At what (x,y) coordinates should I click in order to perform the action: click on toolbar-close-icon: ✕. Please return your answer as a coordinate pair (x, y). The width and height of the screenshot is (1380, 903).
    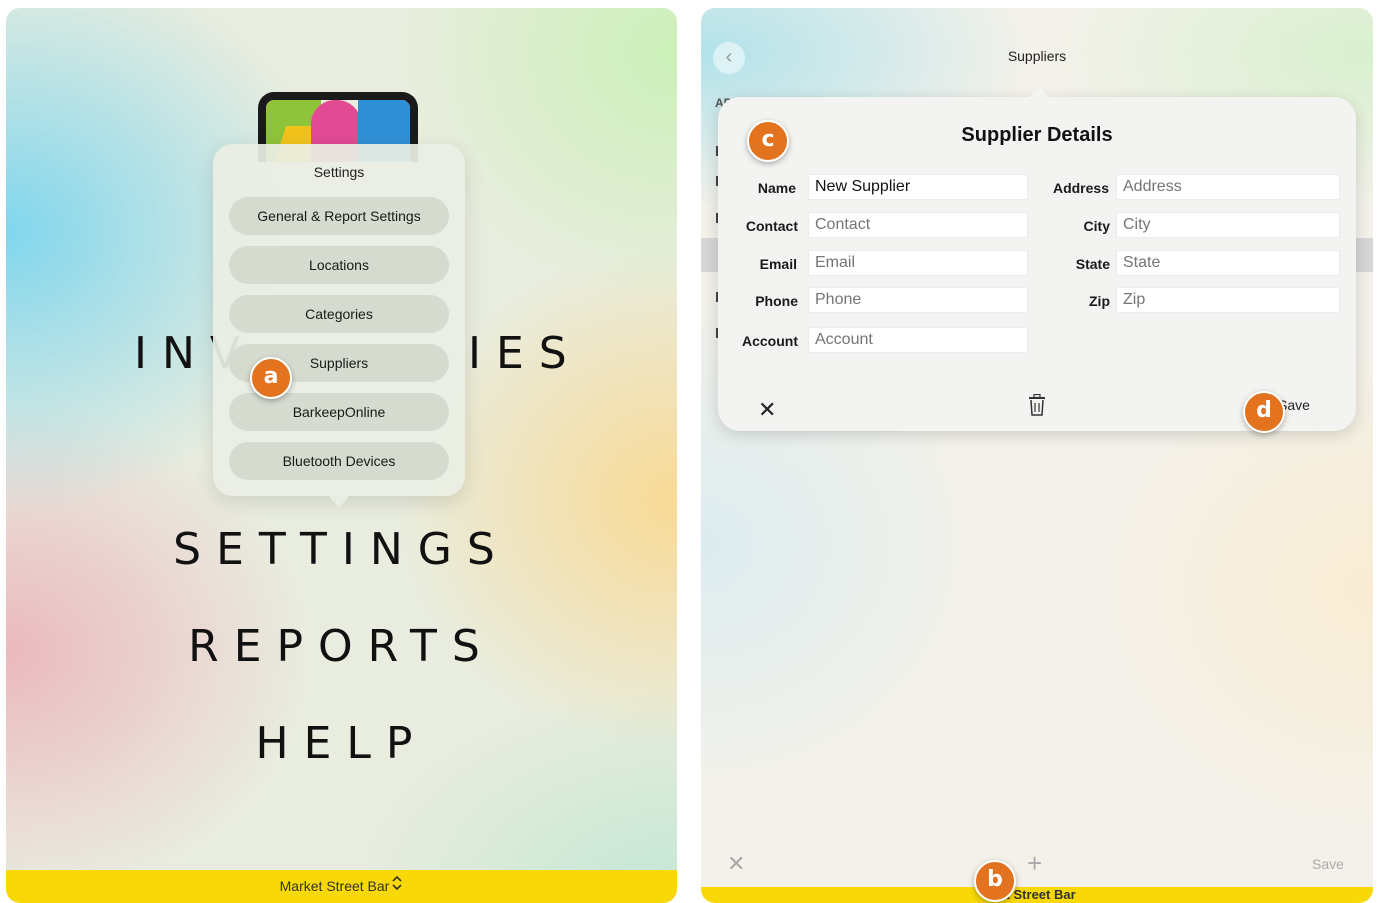
    Looking at the image, I should click on (736, 864).